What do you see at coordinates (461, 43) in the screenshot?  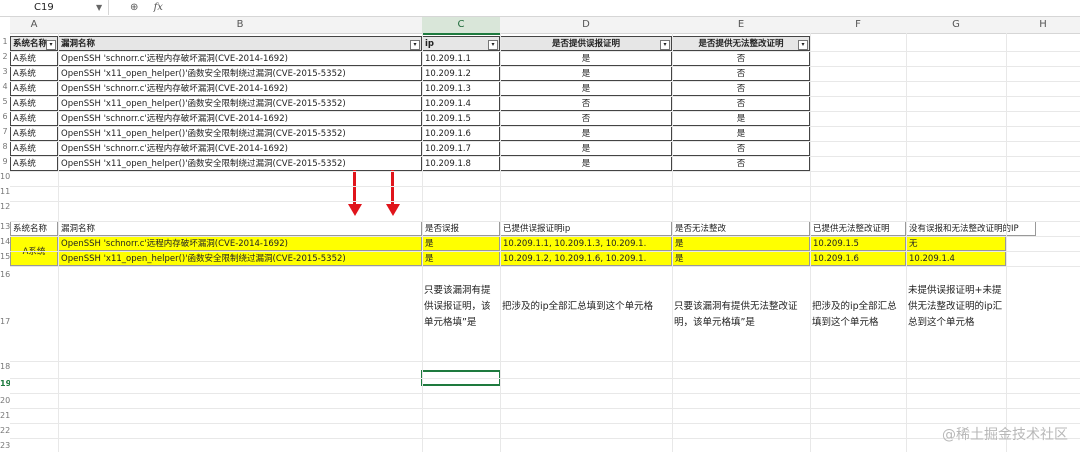 I see `t1-header-ip: ip ▾` at bounding box center [461, 43].